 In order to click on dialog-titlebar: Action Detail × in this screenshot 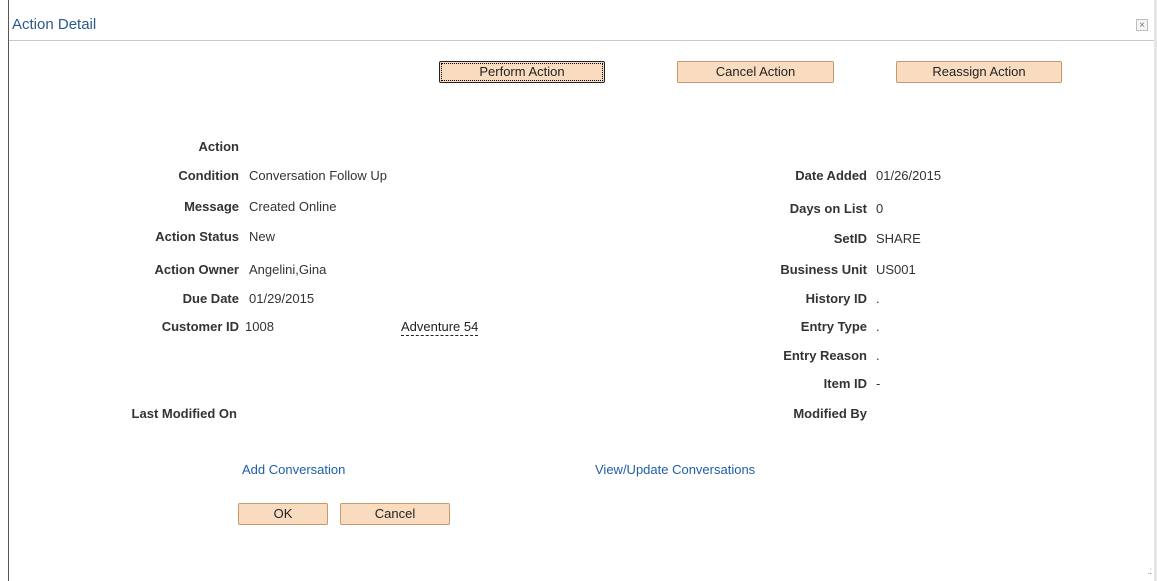, I will do `click(581, 24)`.